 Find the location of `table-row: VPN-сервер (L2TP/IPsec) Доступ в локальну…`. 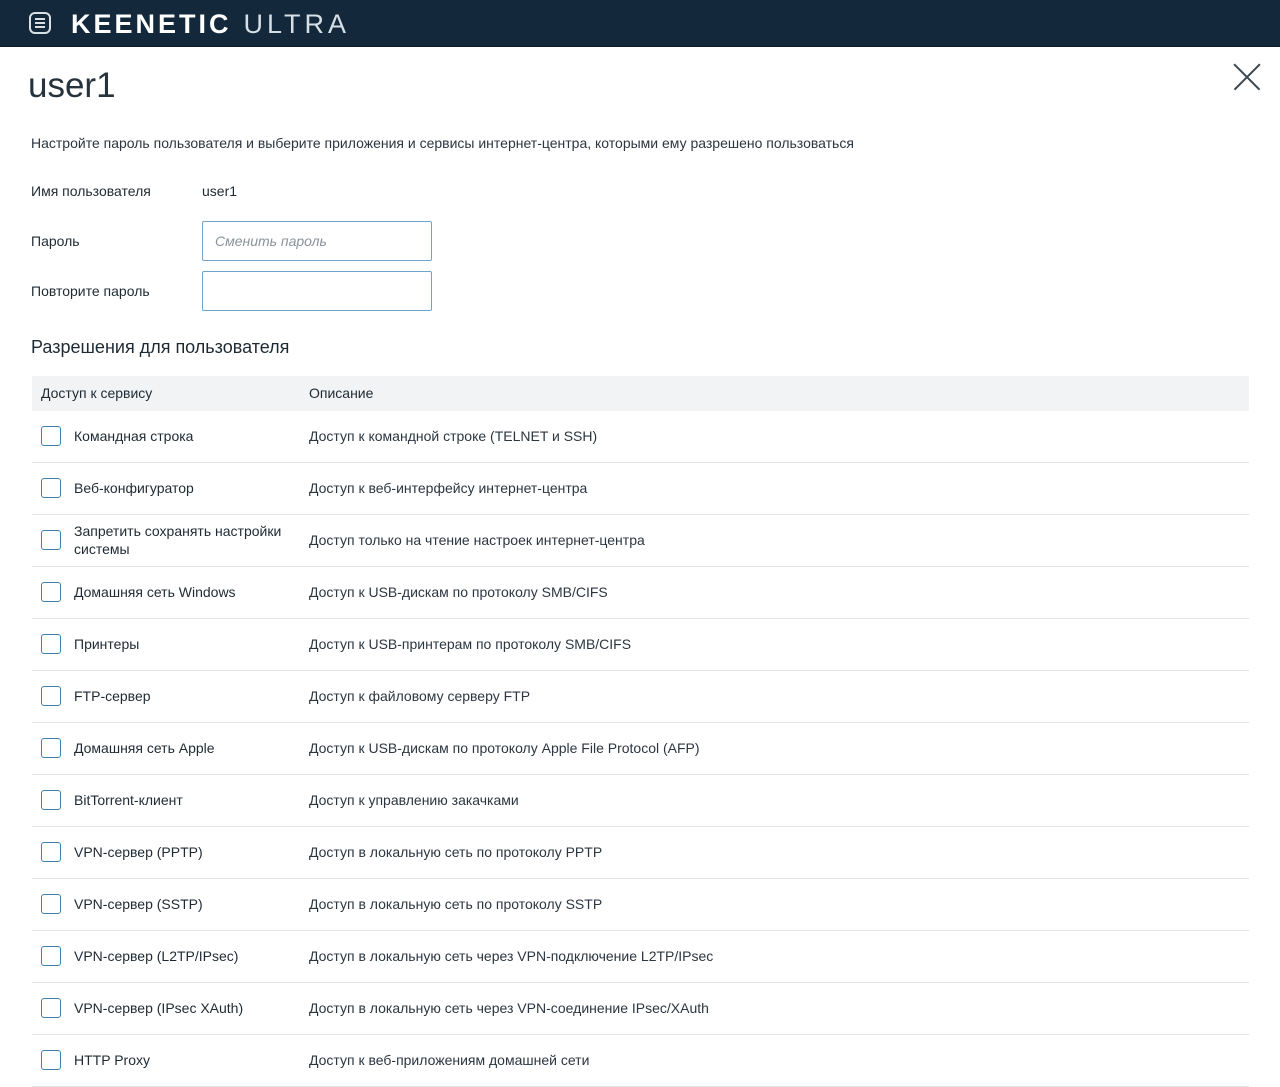

table-row: VPN-сервер (L2TP/IPsec) Доступ в локальну… is located at coordinates (640, 957).